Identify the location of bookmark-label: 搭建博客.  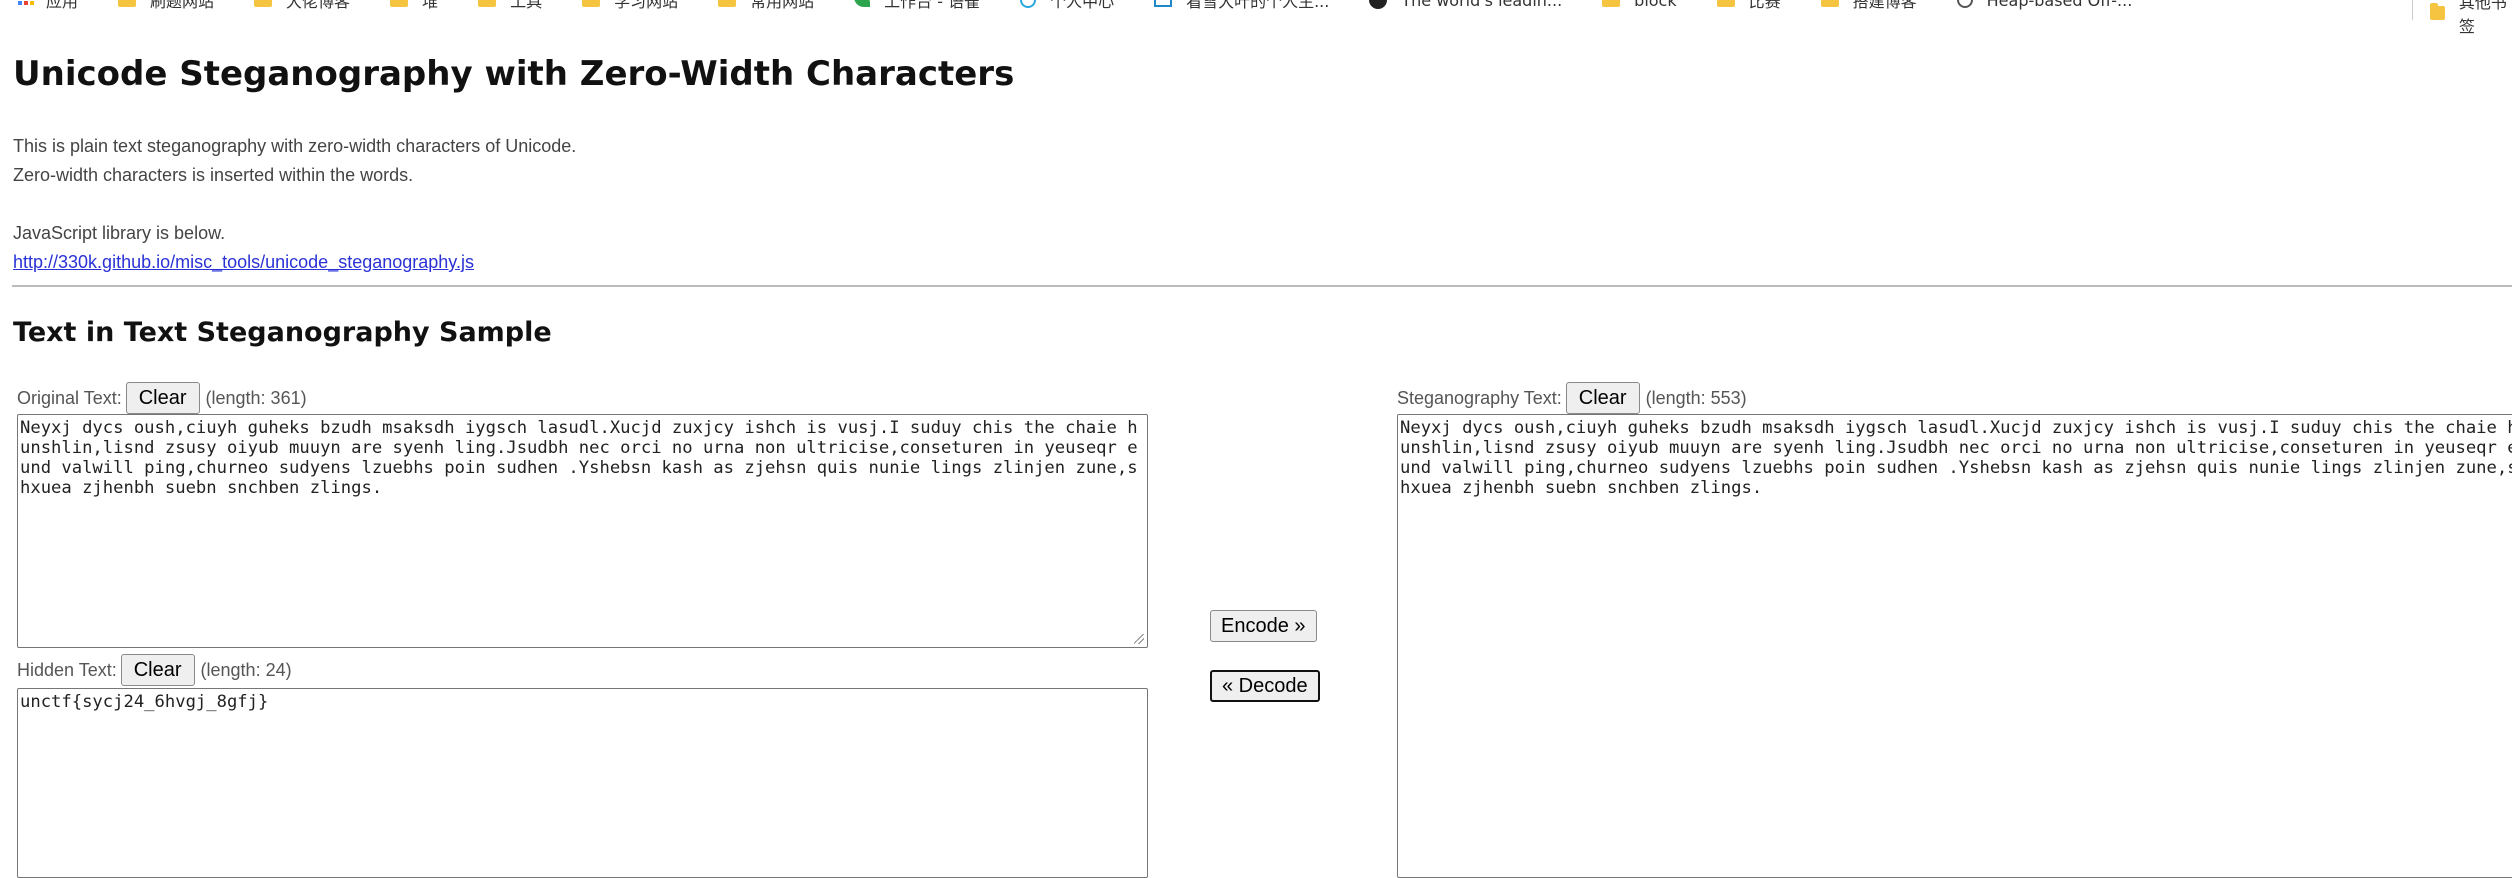
(1884, 5).